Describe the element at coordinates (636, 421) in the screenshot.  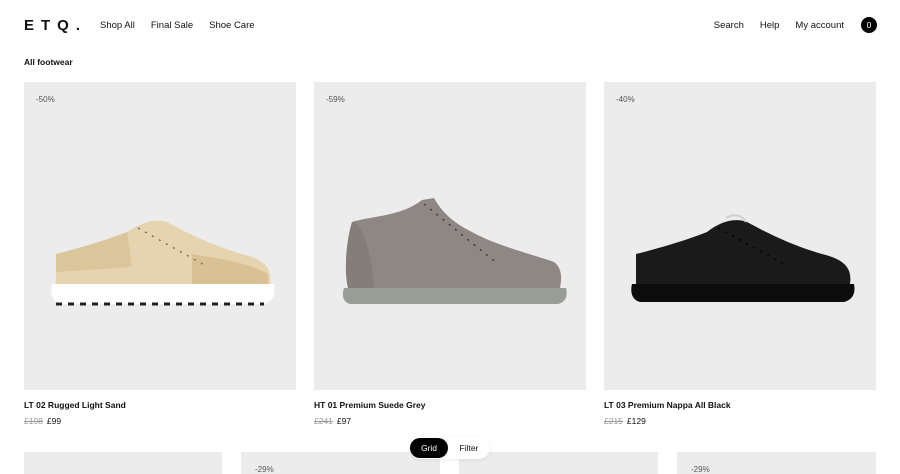
I see `sale-price: £129` at that location.